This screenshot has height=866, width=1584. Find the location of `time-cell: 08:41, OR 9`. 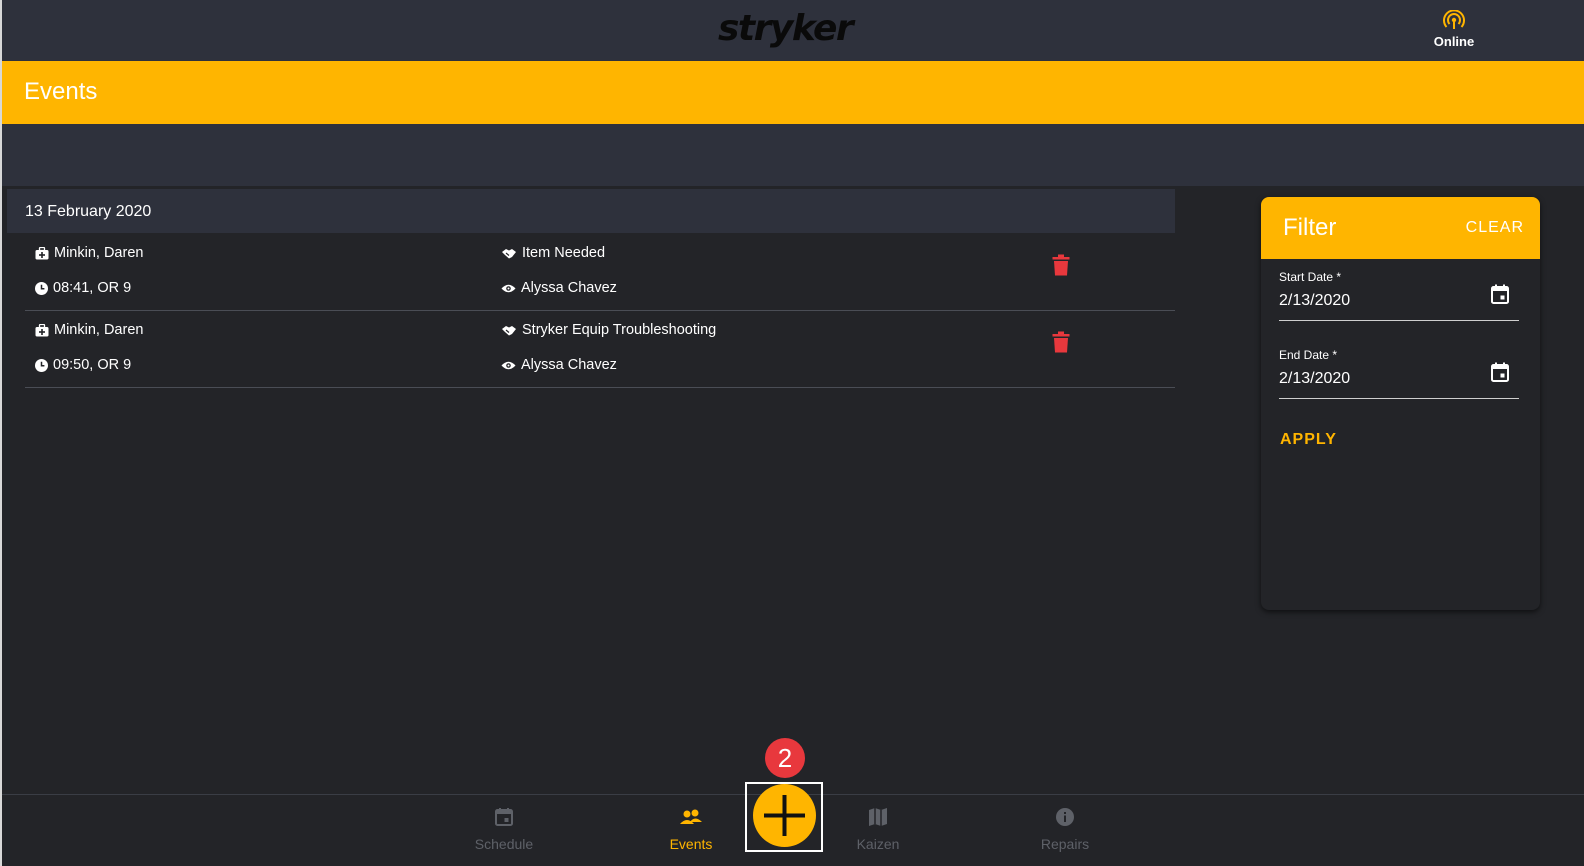

time-cell: 08:41, OR 9 is located at coordinates (83, 288).